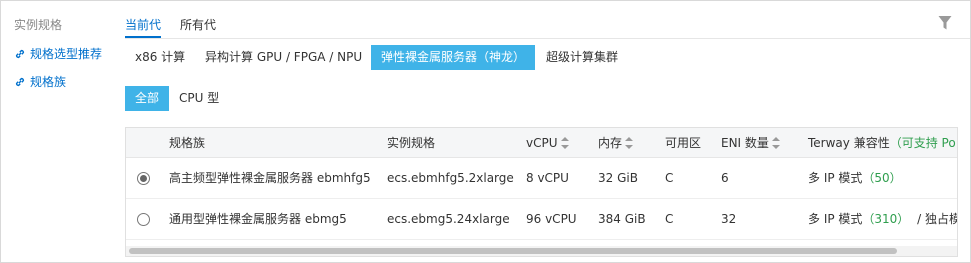 The height and width of the screenshot is (263, 971). Describe the element at coordinates (198, 24) in the screenshot. I see `tab-all-generations: 所有代` at that location.